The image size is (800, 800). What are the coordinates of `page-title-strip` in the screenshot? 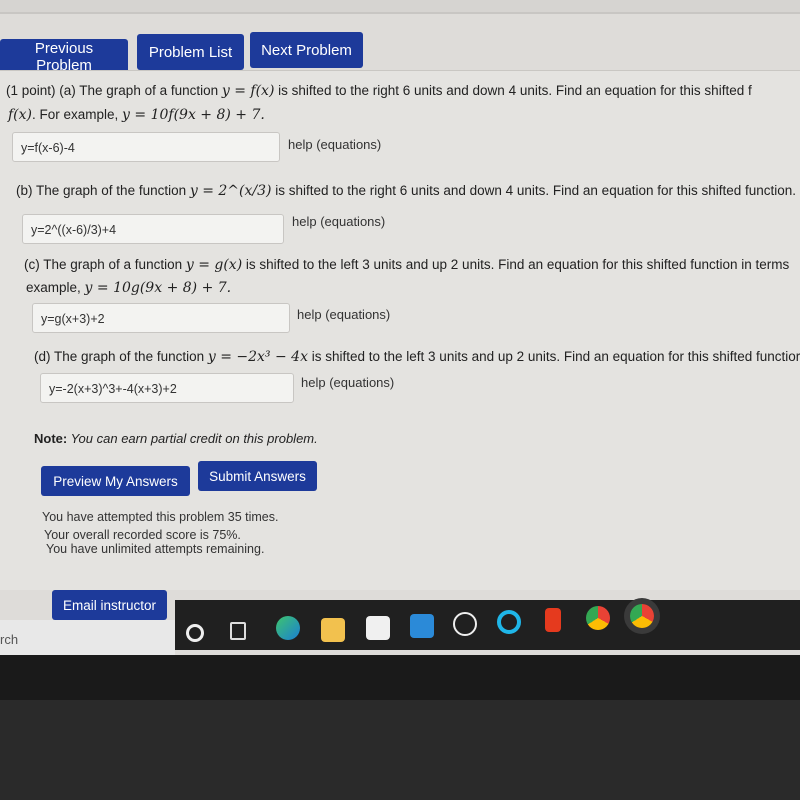 It's located at (400, 7).